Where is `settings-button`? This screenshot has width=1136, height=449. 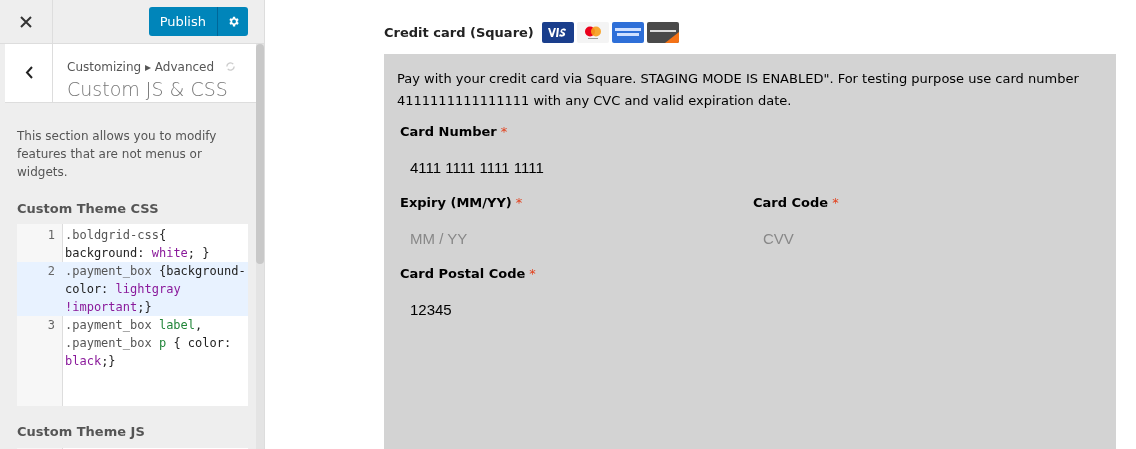 settings-button is located at coordinates (233, 21).